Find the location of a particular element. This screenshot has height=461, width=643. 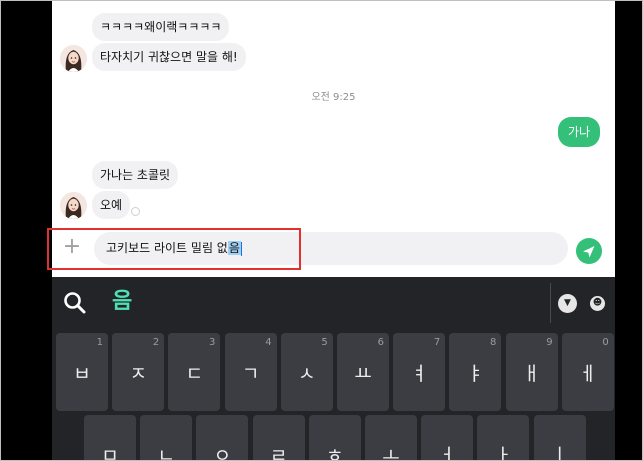

key-label: ㄱ is located at coordinates (250, 374).